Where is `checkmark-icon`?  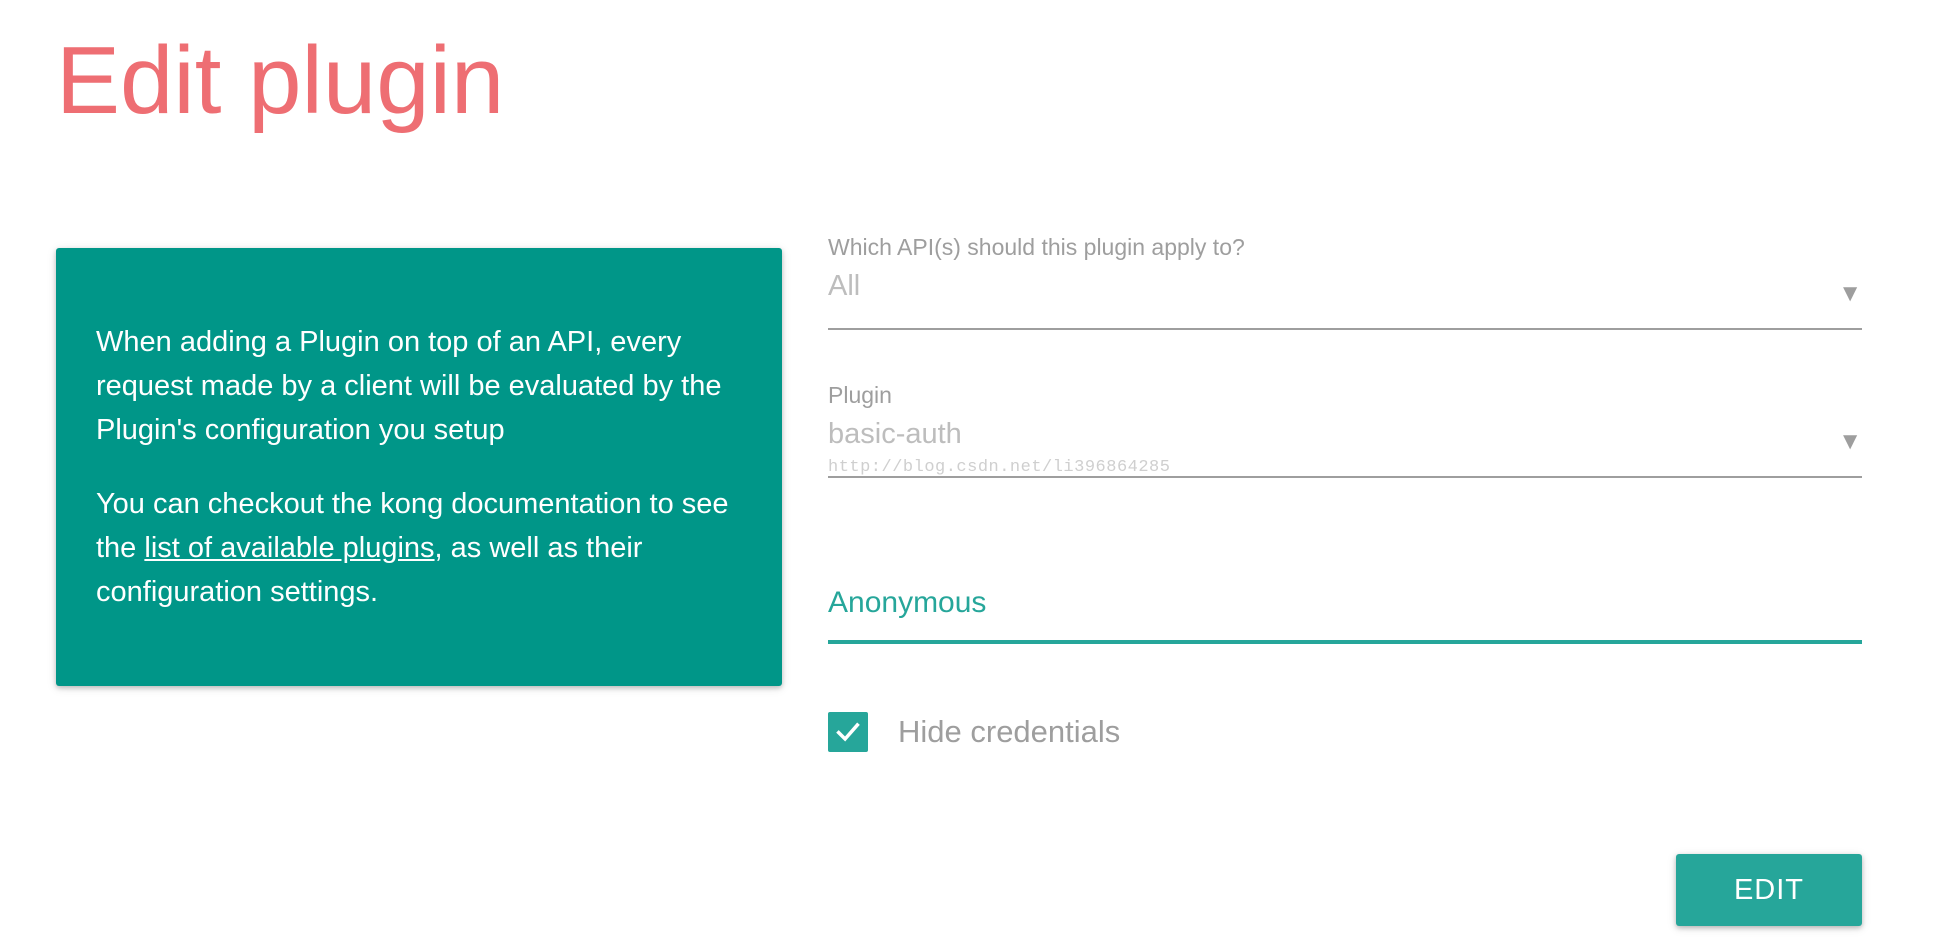 checkmark-icon is located at coordinates (848, 732).